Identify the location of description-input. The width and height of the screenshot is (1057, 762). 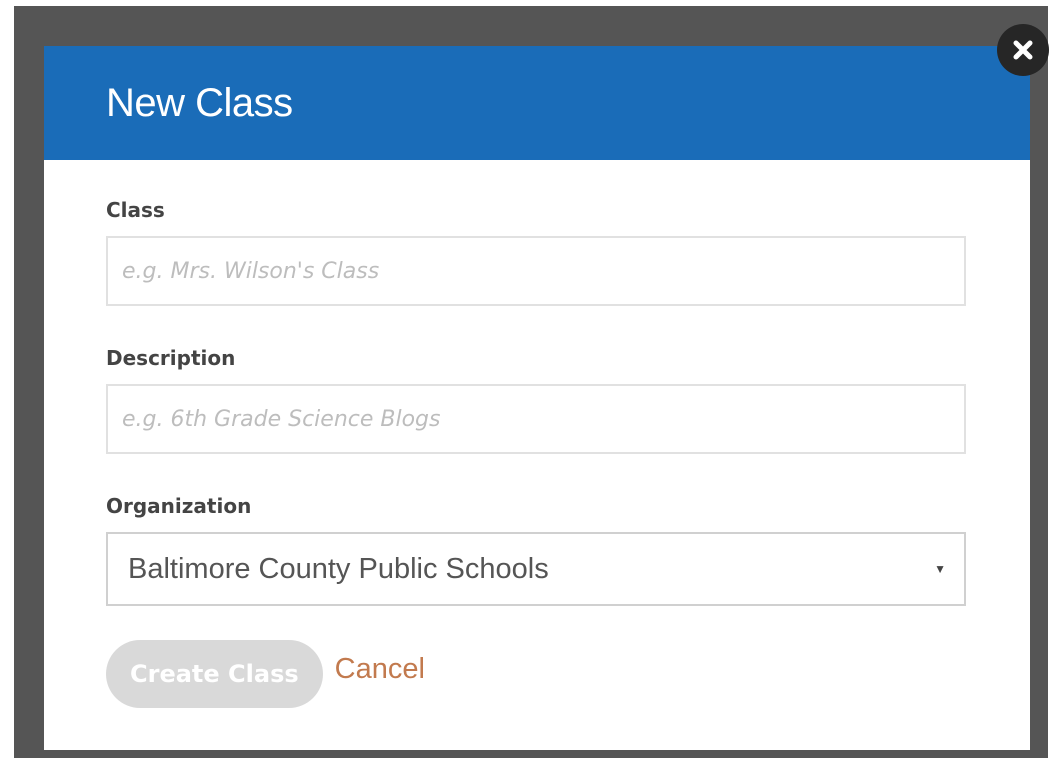
(536, 419).